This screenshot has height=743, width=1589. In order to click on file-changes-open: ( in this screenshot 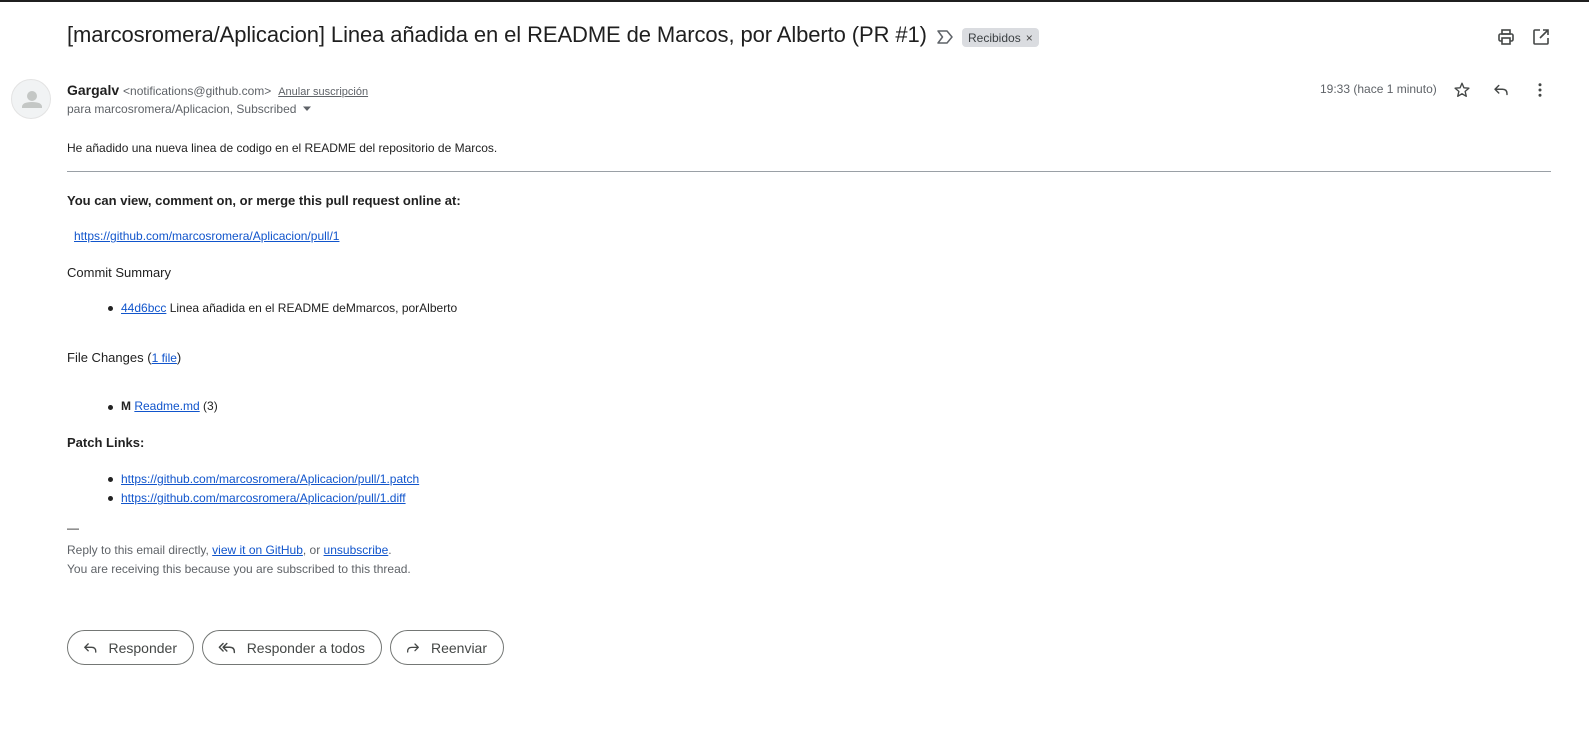, I will do `click(147, 357)`.